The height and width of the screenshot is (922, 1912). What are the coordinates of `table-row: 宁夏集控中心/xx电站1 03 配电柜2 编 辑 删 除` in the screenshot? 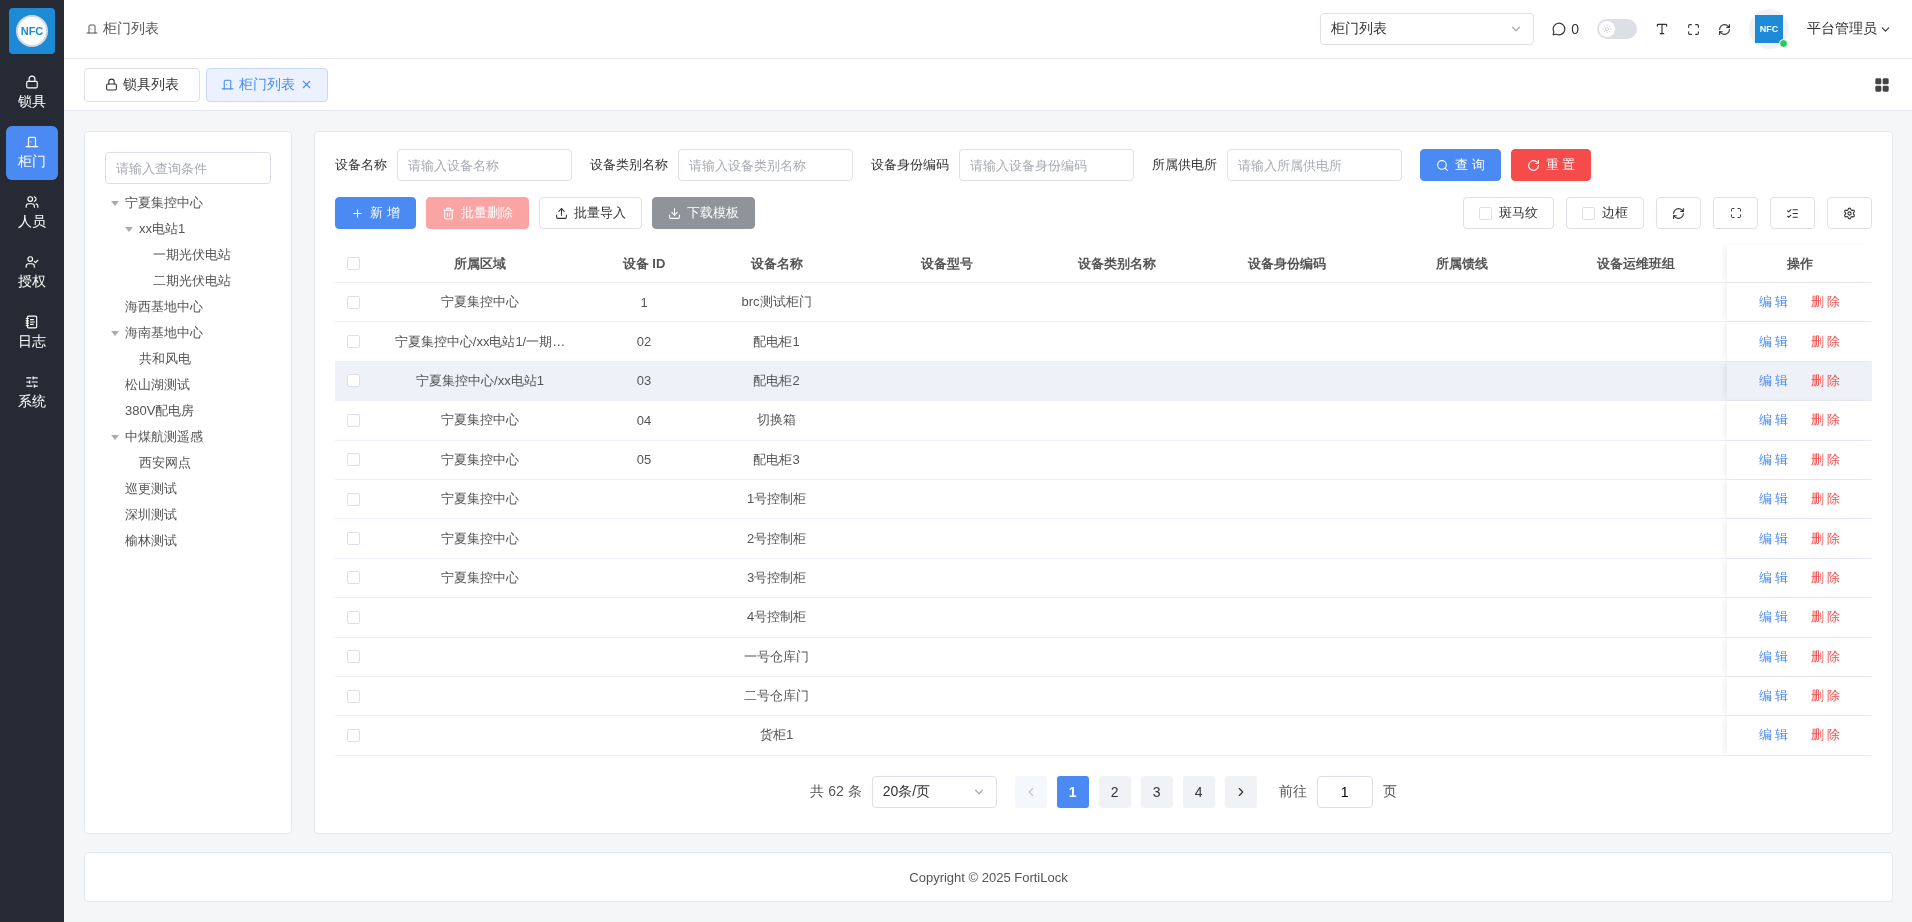 It's located at (1103, 381).